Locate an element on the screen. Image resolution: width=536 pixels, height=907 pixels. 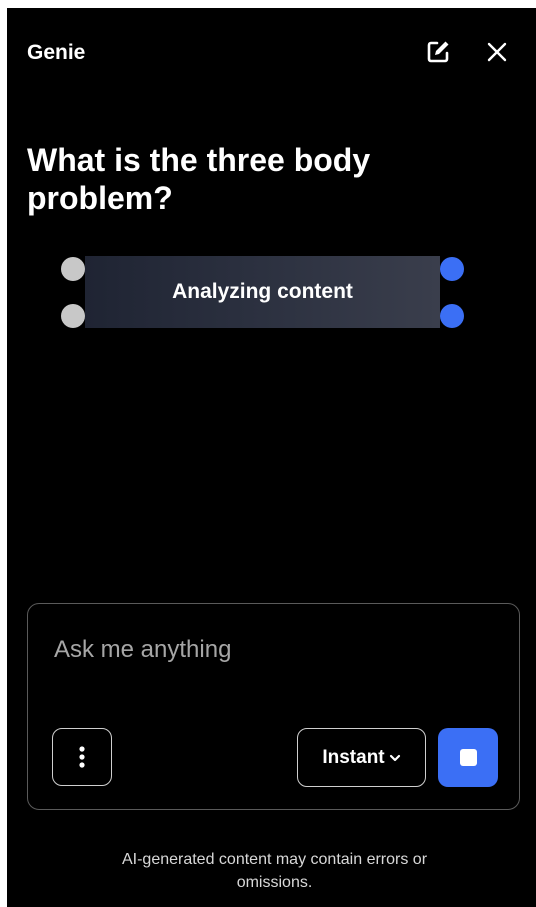
more-options-button is located at coordinates (82, 757).